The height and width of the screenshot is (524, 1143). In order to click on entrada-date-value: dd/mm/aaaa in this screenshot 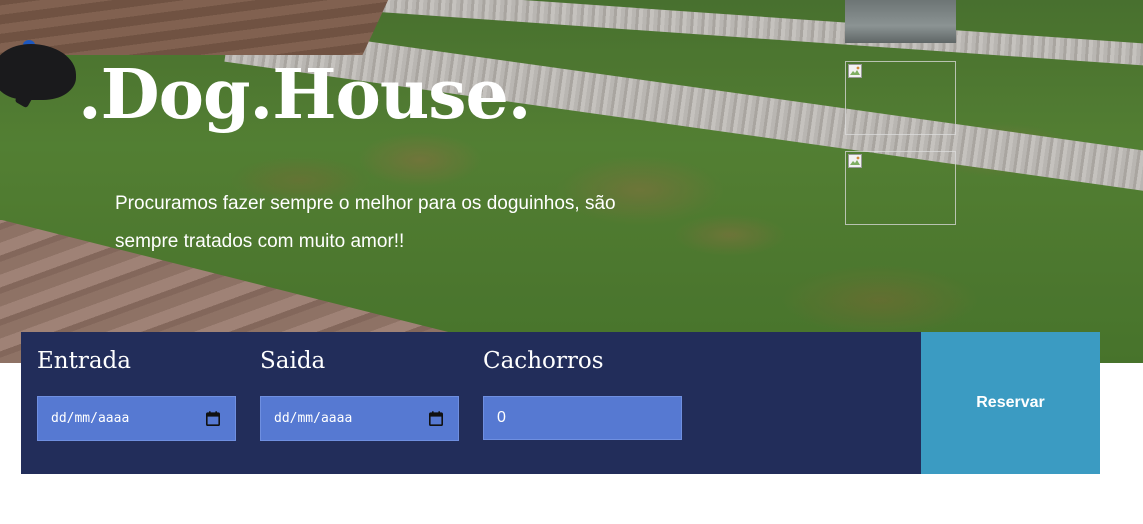, I will do `click(90, 418)`.